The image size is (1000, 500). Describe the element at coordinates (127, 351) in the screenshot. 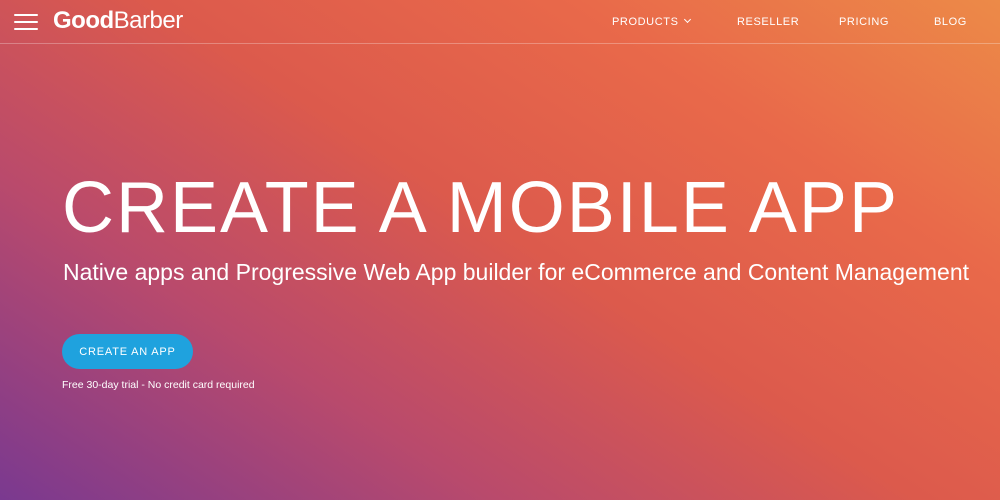

I see `create-app-button: CREATE AN APP` at that location.